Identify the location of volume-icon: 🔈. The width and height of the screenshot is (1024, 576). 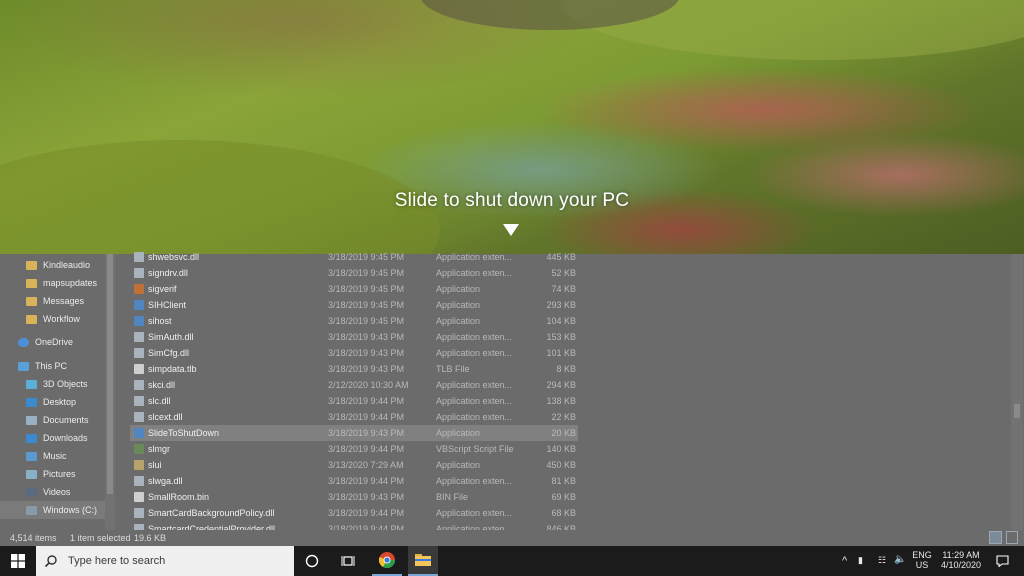
(900, 559).